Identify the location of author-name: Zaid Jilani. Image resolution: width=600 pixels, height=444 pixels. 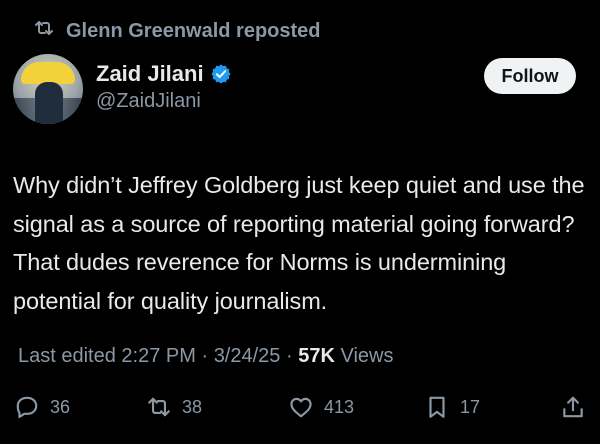
(150, 74).